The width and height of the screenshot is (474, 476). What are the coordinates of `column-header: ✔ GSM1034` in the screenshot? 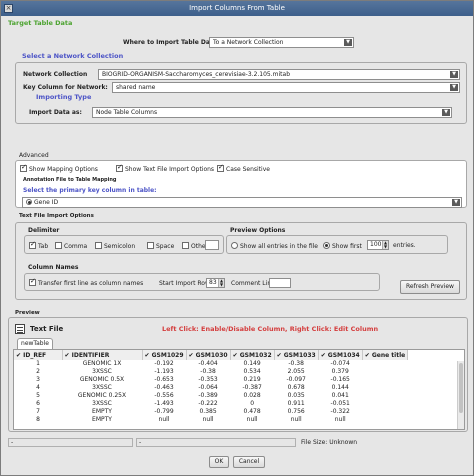 It's located at (340, 355).